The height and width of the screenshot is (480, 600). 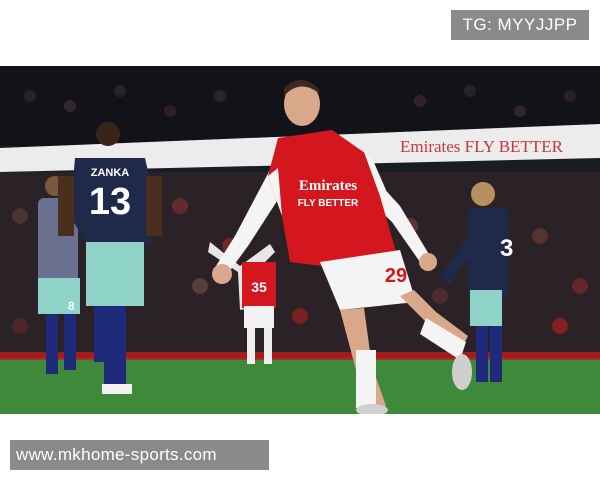 I want to click on shirt-sponsor-tagline: FLY BETTER, so click(x=328, y=203).